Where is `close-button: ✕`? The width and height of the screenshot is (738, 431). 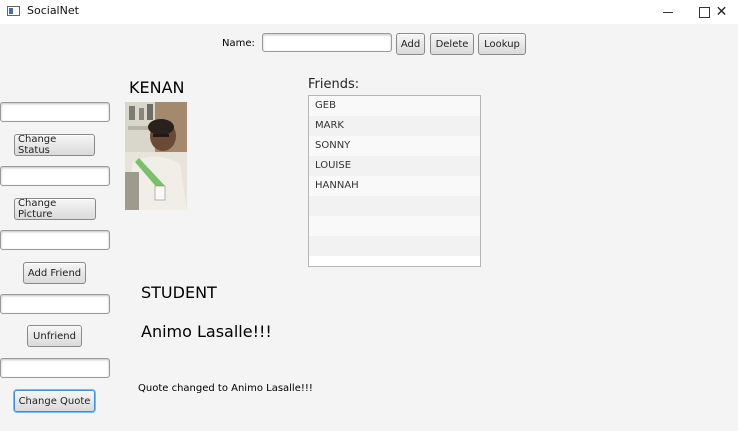
close-button: ✕ is located at coordinates (721, 12).